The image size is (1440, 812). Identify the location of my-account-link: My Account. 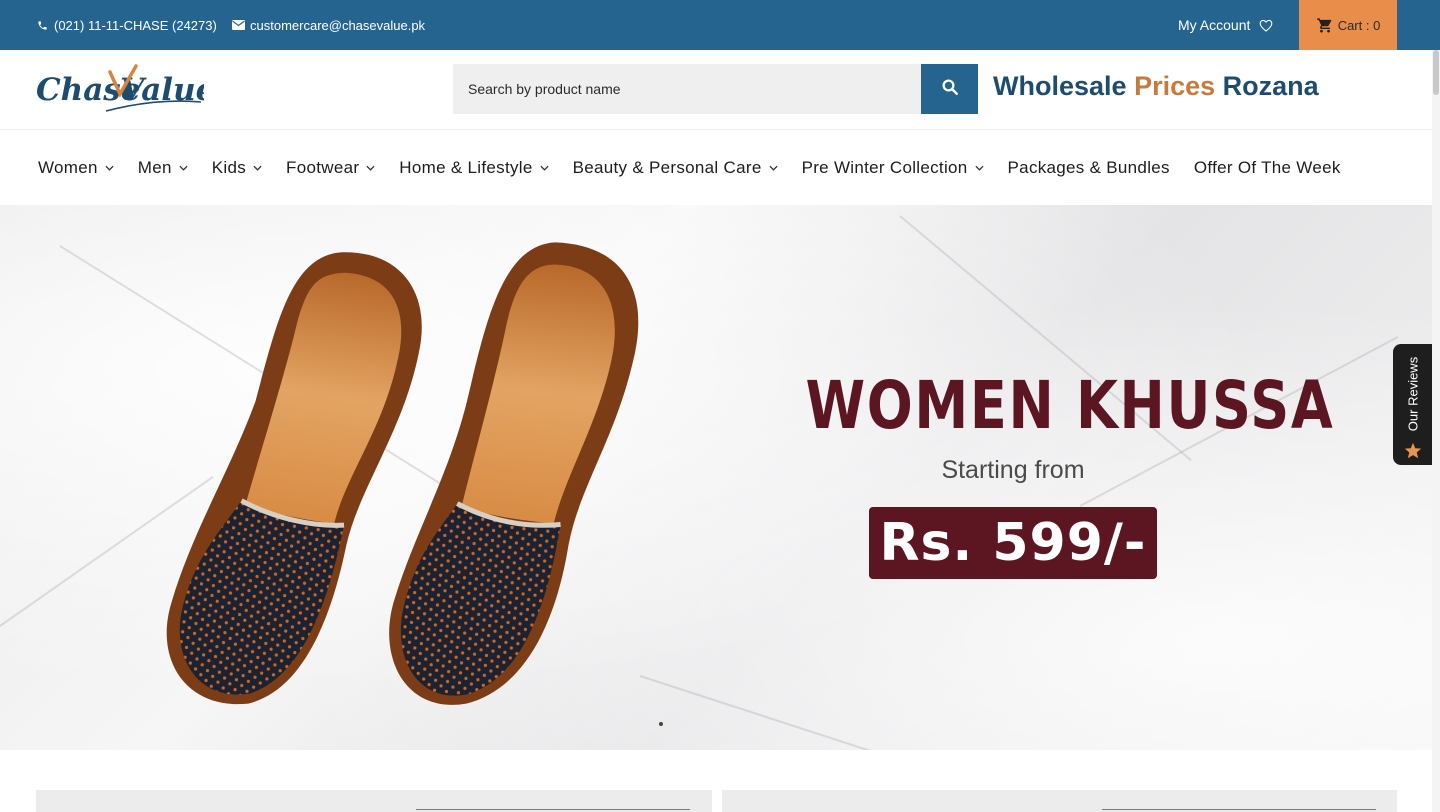
(1225, 25).